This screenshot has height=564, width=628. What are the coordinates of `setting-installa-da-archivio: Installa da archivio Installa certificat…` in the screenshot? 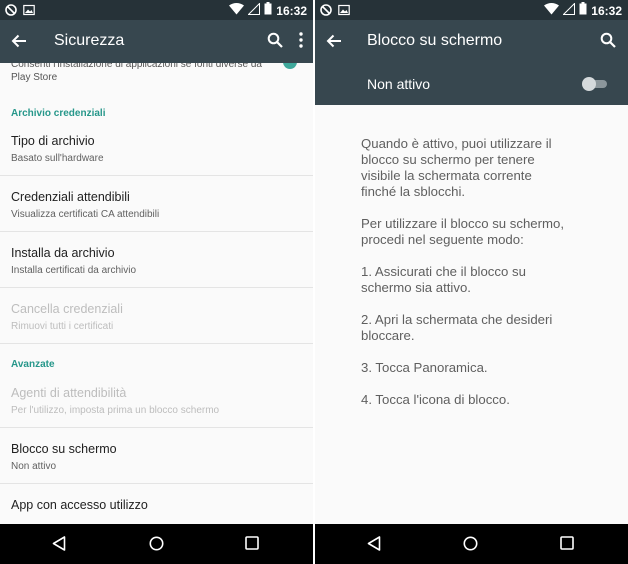 It's located at (156, 274).